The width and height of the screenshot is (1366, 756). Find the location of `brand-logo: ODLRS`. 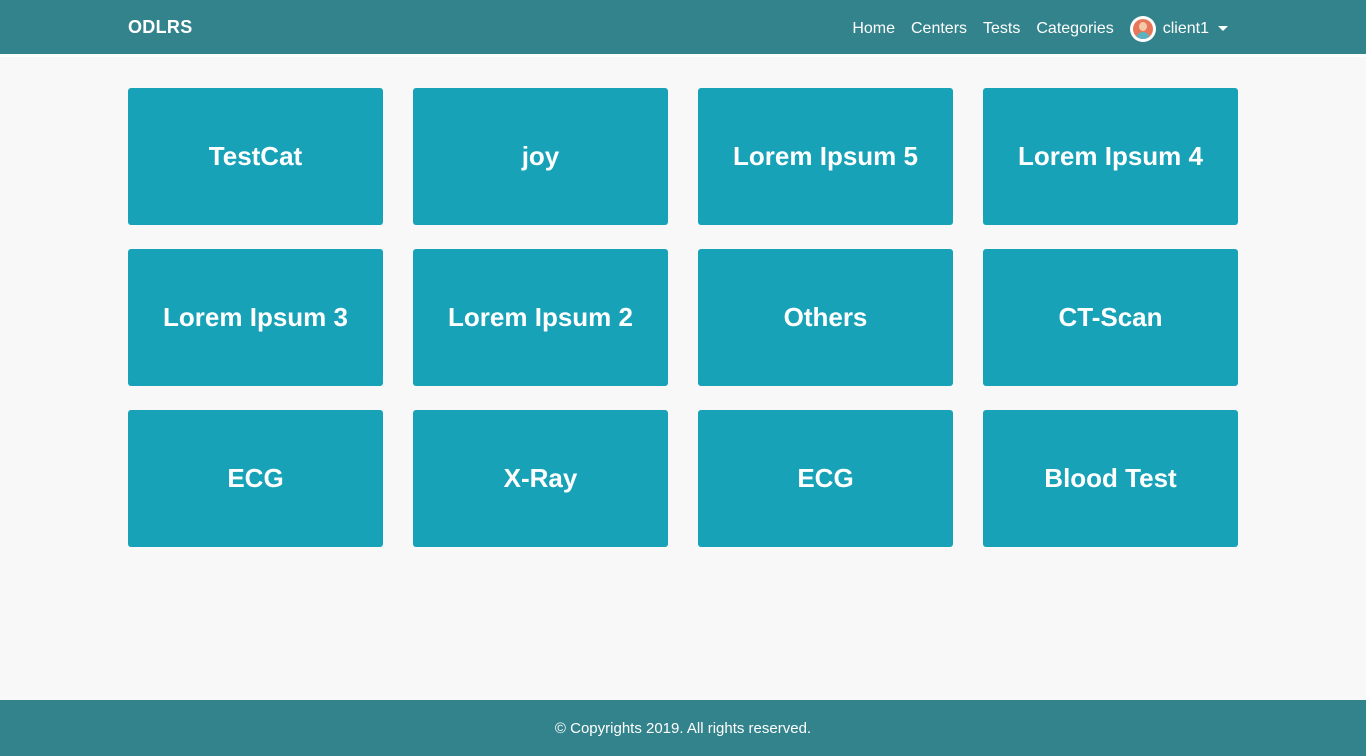

brand-logo: ODLRS is located at coordinates (160, 27).